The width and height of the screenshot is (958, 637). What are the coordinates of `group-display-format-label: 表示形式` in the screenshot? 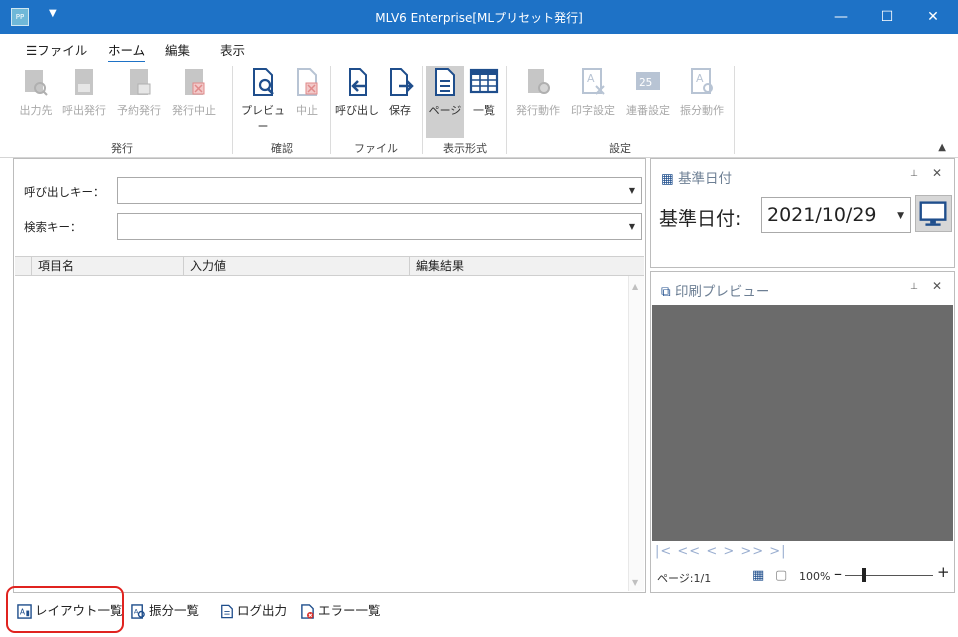 It's located at (465, 148).